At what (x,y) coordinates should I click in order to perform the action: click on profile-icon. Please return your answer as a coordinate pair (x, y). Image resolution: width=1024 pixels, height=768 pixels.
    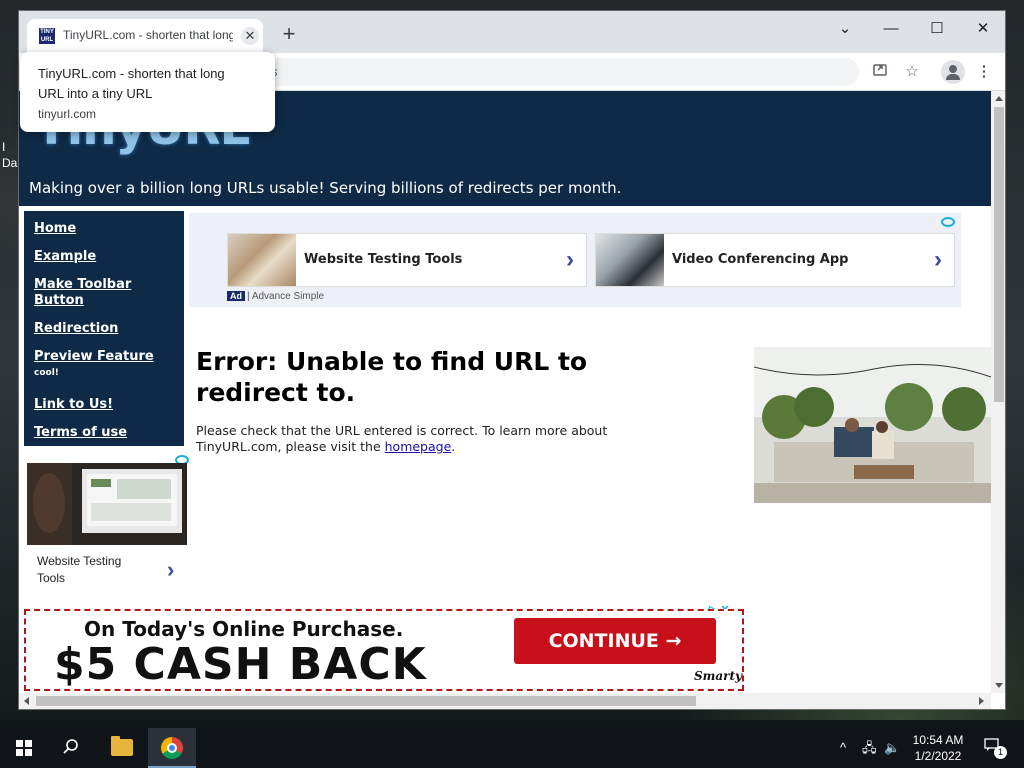
    Looking at the image, I should click on (953, 72).